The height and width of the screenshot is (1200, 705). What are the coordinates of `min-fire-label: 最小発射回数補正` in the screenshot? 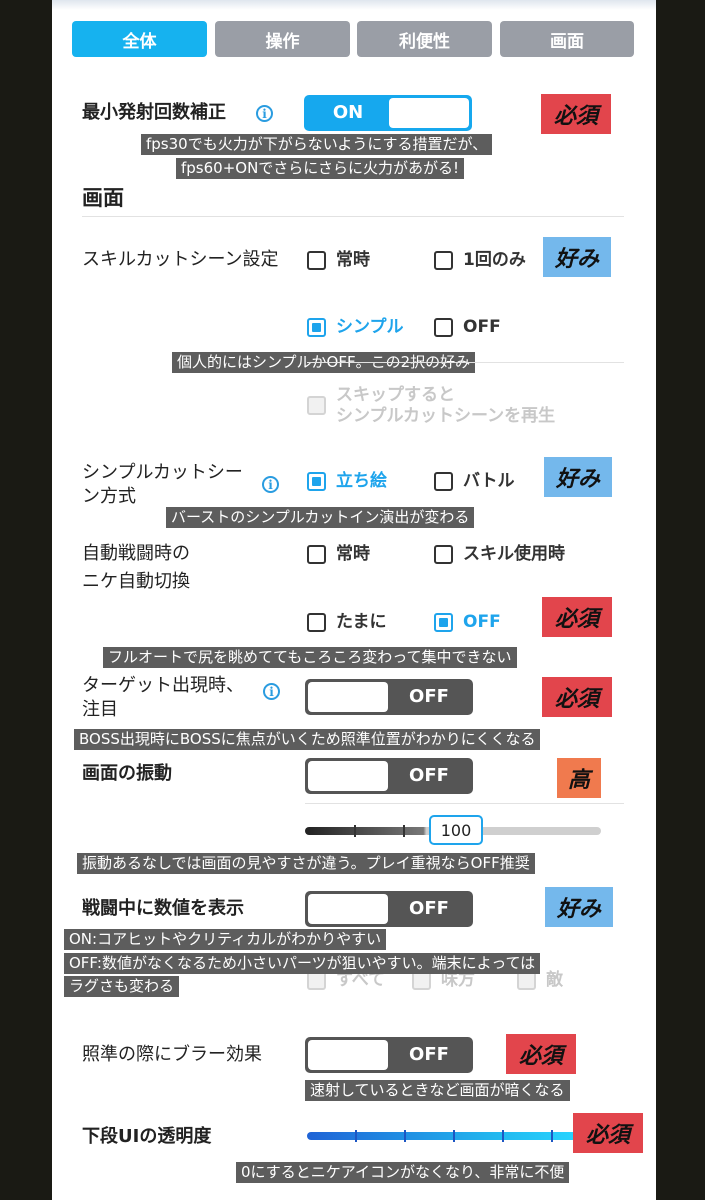 It's located at (154, 112).